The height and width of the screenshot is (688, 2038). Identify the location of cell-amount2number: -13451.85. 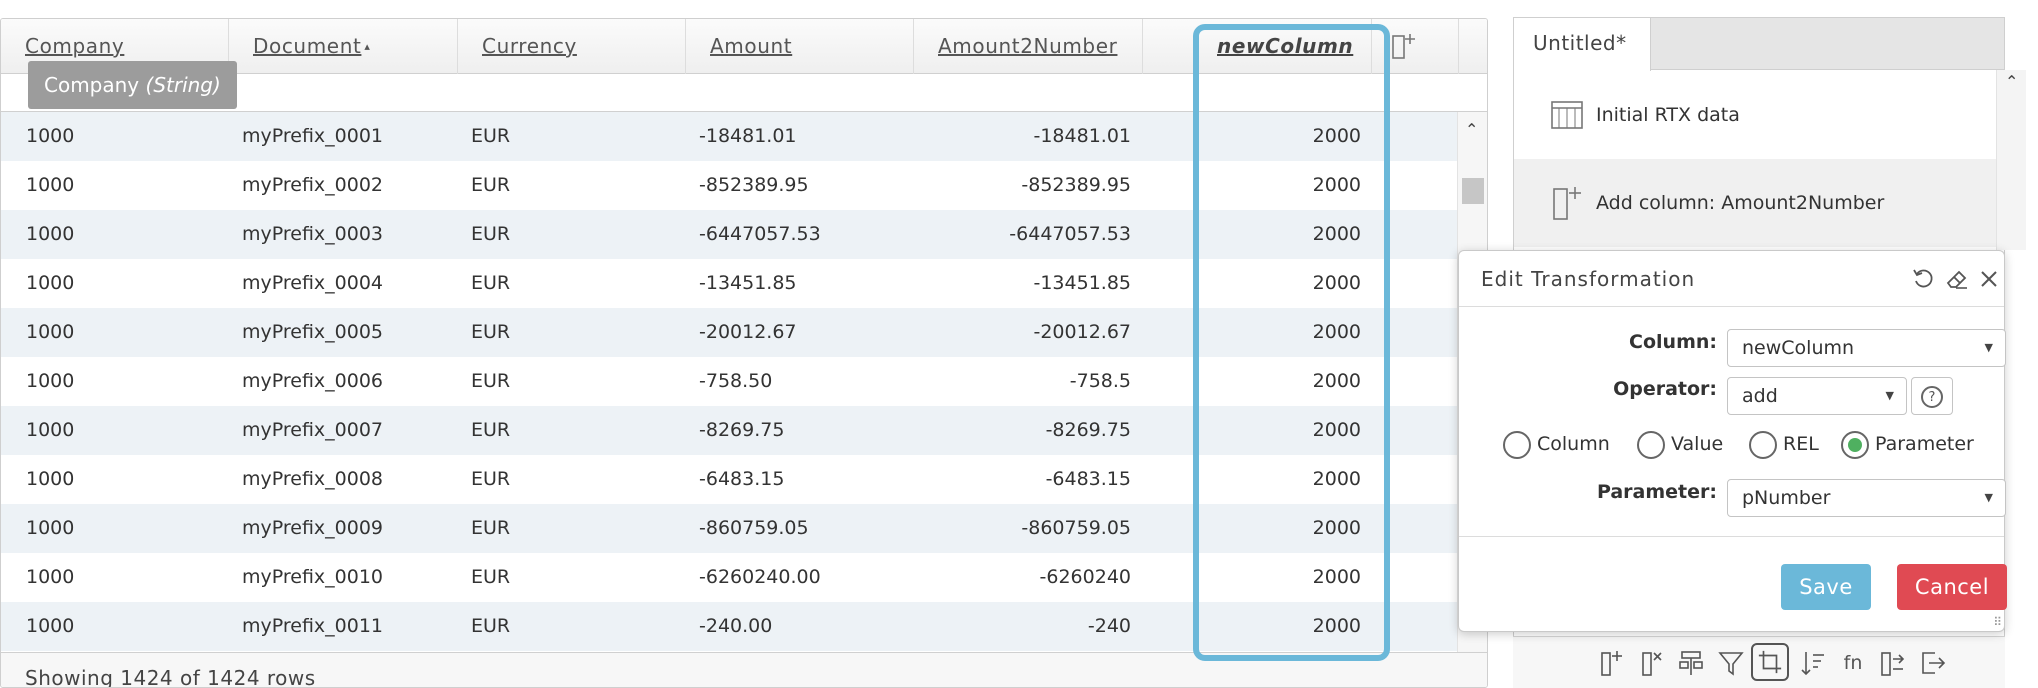
(1082, 283).